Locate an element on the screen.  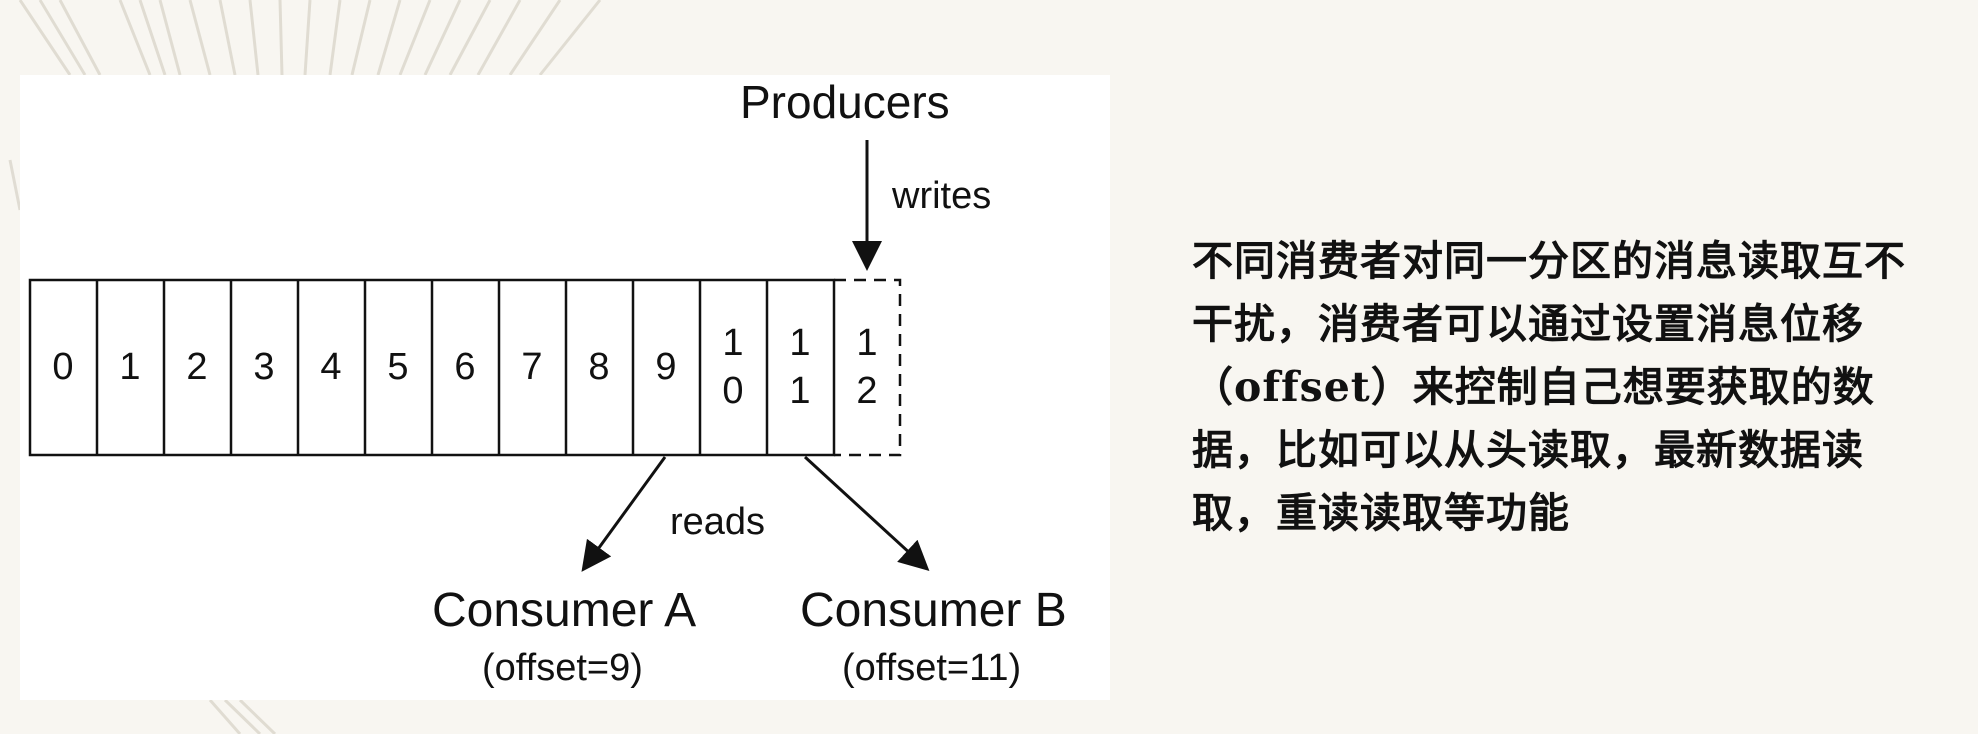
partition-cell: 10 is located at coordinates (733, 367).